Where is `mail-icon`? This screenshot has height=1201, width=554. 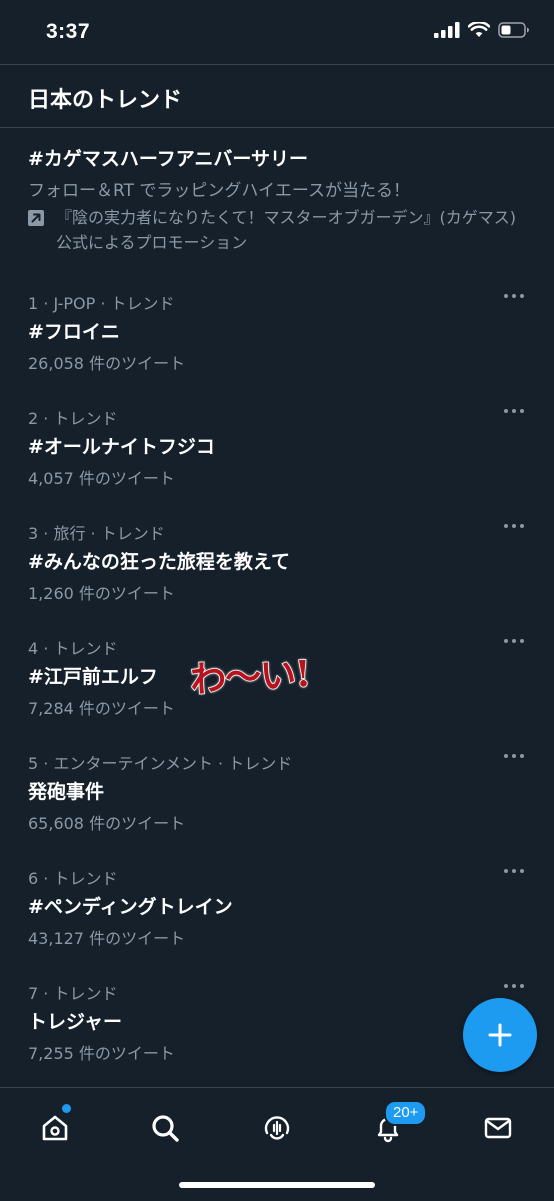
mail-icon is located at coordinates (498, 1128).